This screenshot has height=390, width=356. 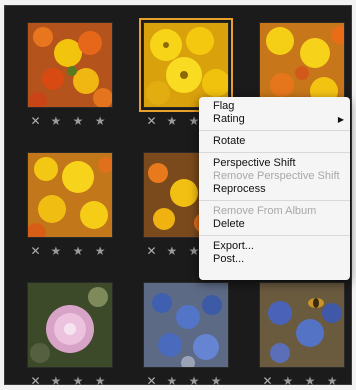 What do you see at coordinates (340, 119) in the screenshot?
I see `submenu-arrow-icon: ▶` at bounding box center [340, 119].